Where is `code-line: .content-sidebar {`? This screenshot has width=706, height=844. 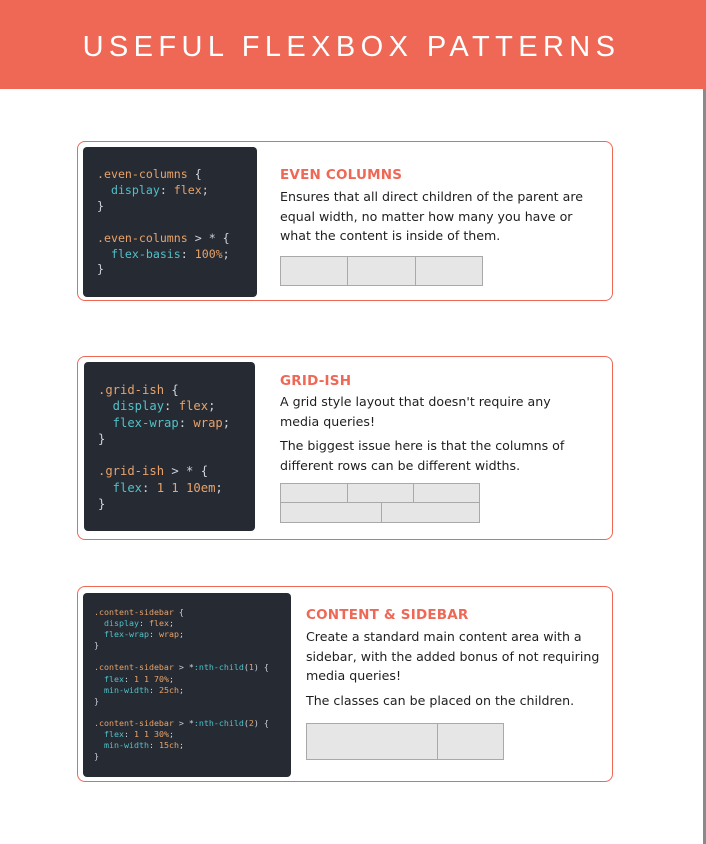
code-line: .content-sidebar { is located at coordinates (192, 612).